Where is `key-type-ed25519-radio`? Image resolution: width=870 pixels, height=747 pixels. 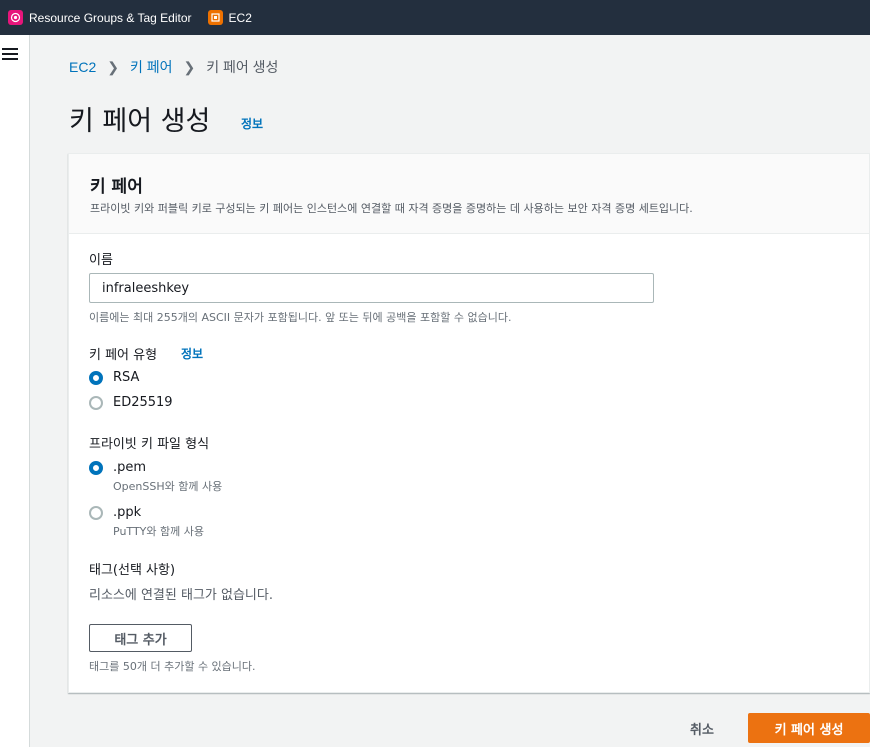 key-type-ed25519-radio is located at coordinates (96, 403).